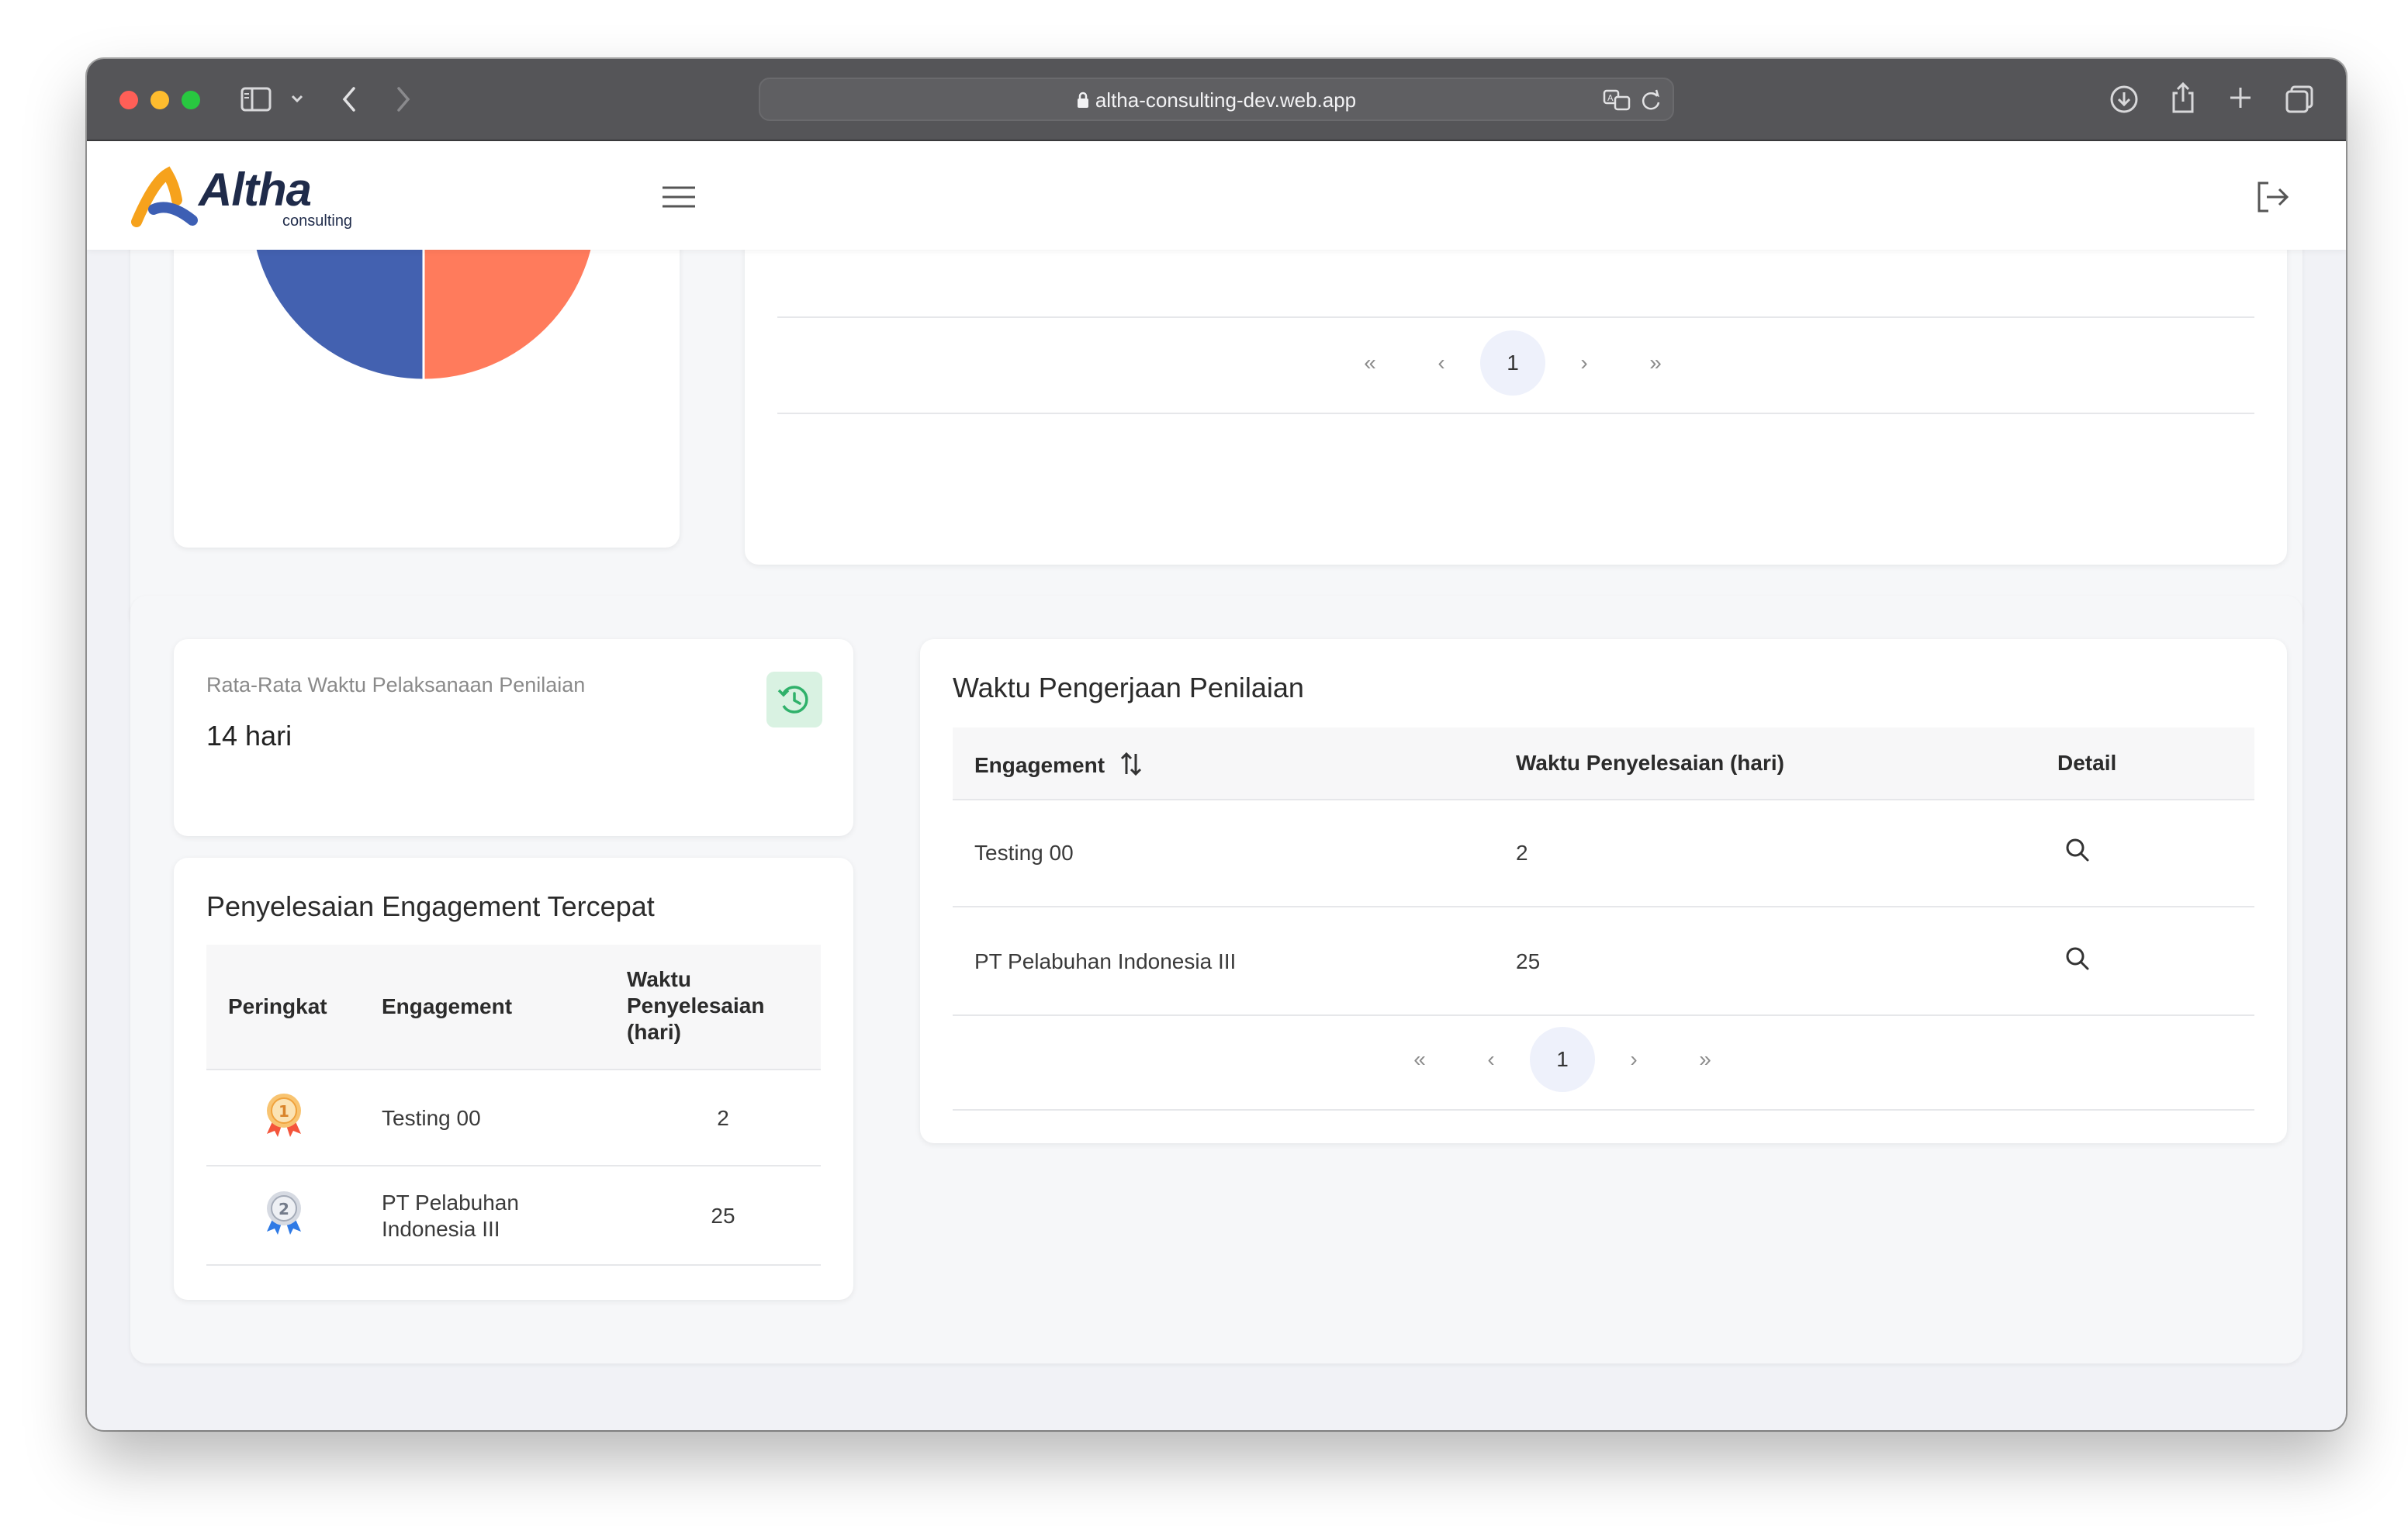 Image resolution: width=2408 pixels, height=1531 pixels. Describe the element at coordinates (1083, 102) in the screenshot. I see `lock-icon` at that location.